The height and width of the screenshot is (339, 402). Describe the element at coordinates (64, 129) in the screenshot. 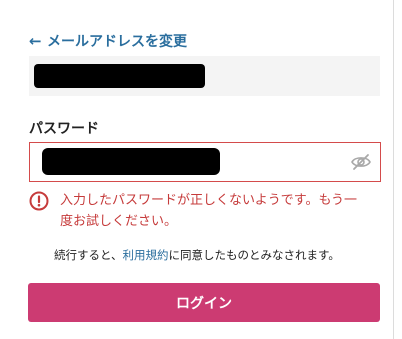

I see `password-label: パスワード` at that location.